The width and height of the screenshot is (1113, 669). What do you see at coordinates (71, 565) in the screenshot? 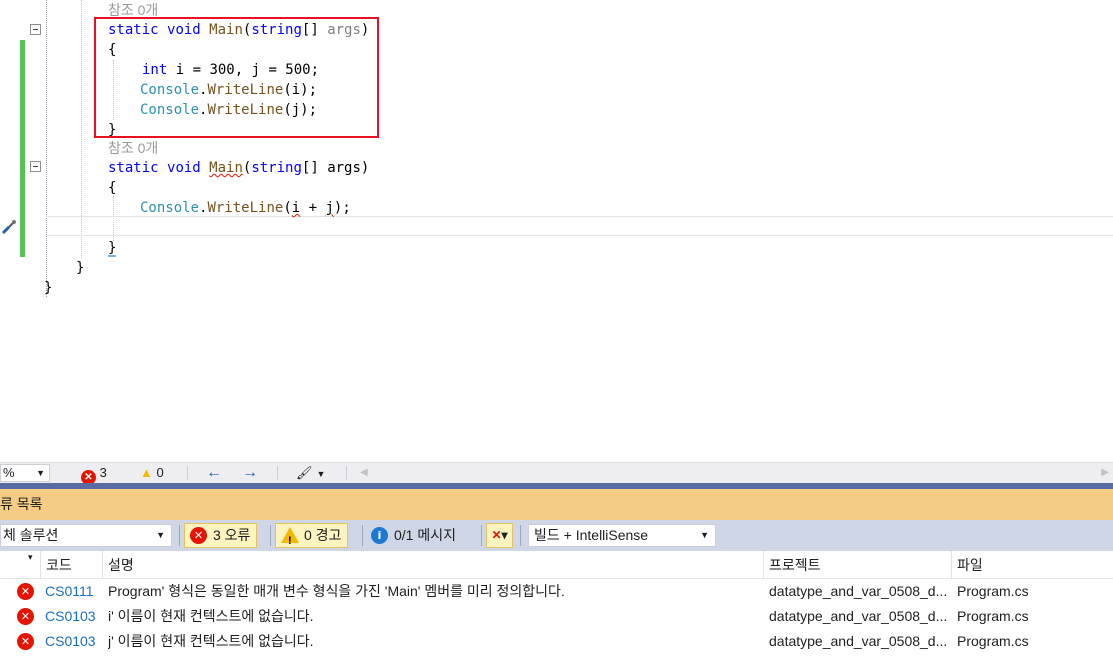
I see `column-header-code: 코드` at bounding box center [71, 565].